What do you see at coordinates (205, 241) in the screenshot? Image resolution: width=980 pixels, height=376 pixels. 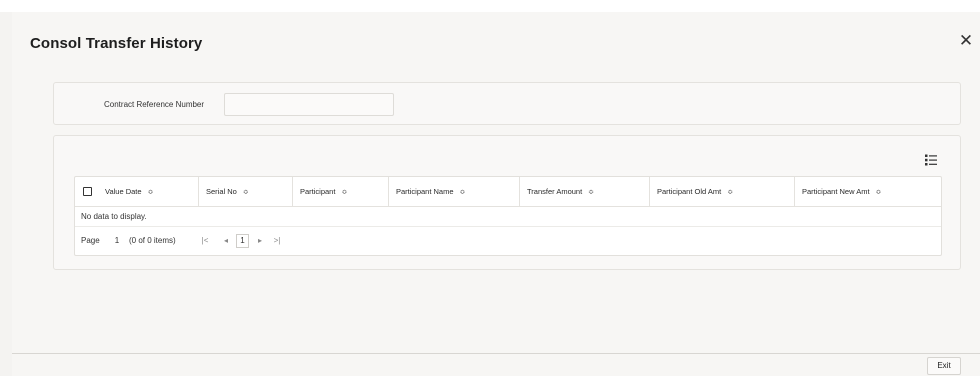 I see `first-page-icon: |<` at bounding box center [205, 241].